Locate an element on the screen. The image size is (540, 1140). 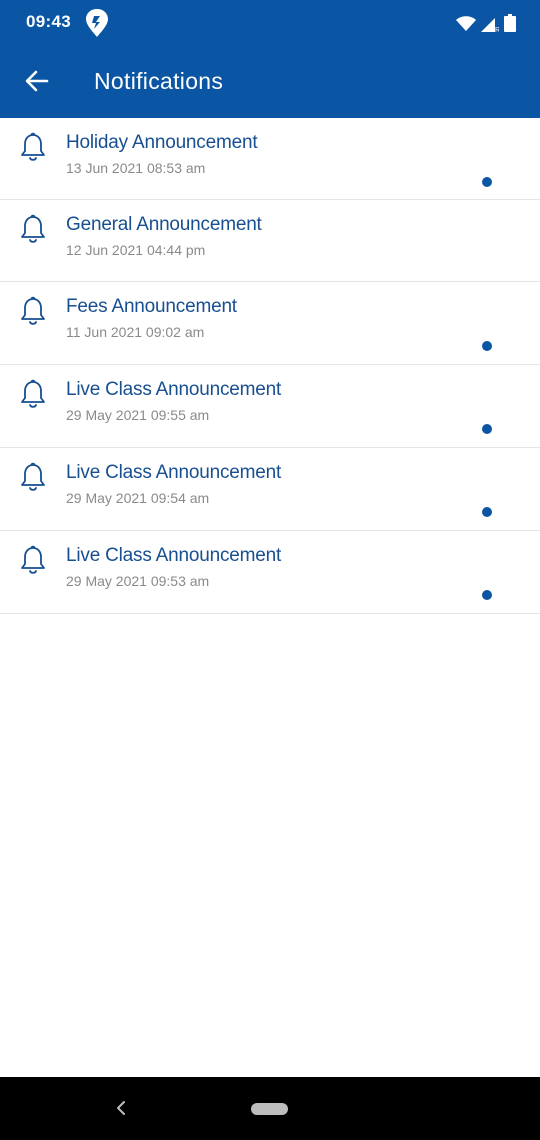
page-title: Notifications is located at coordinates (159, 81).